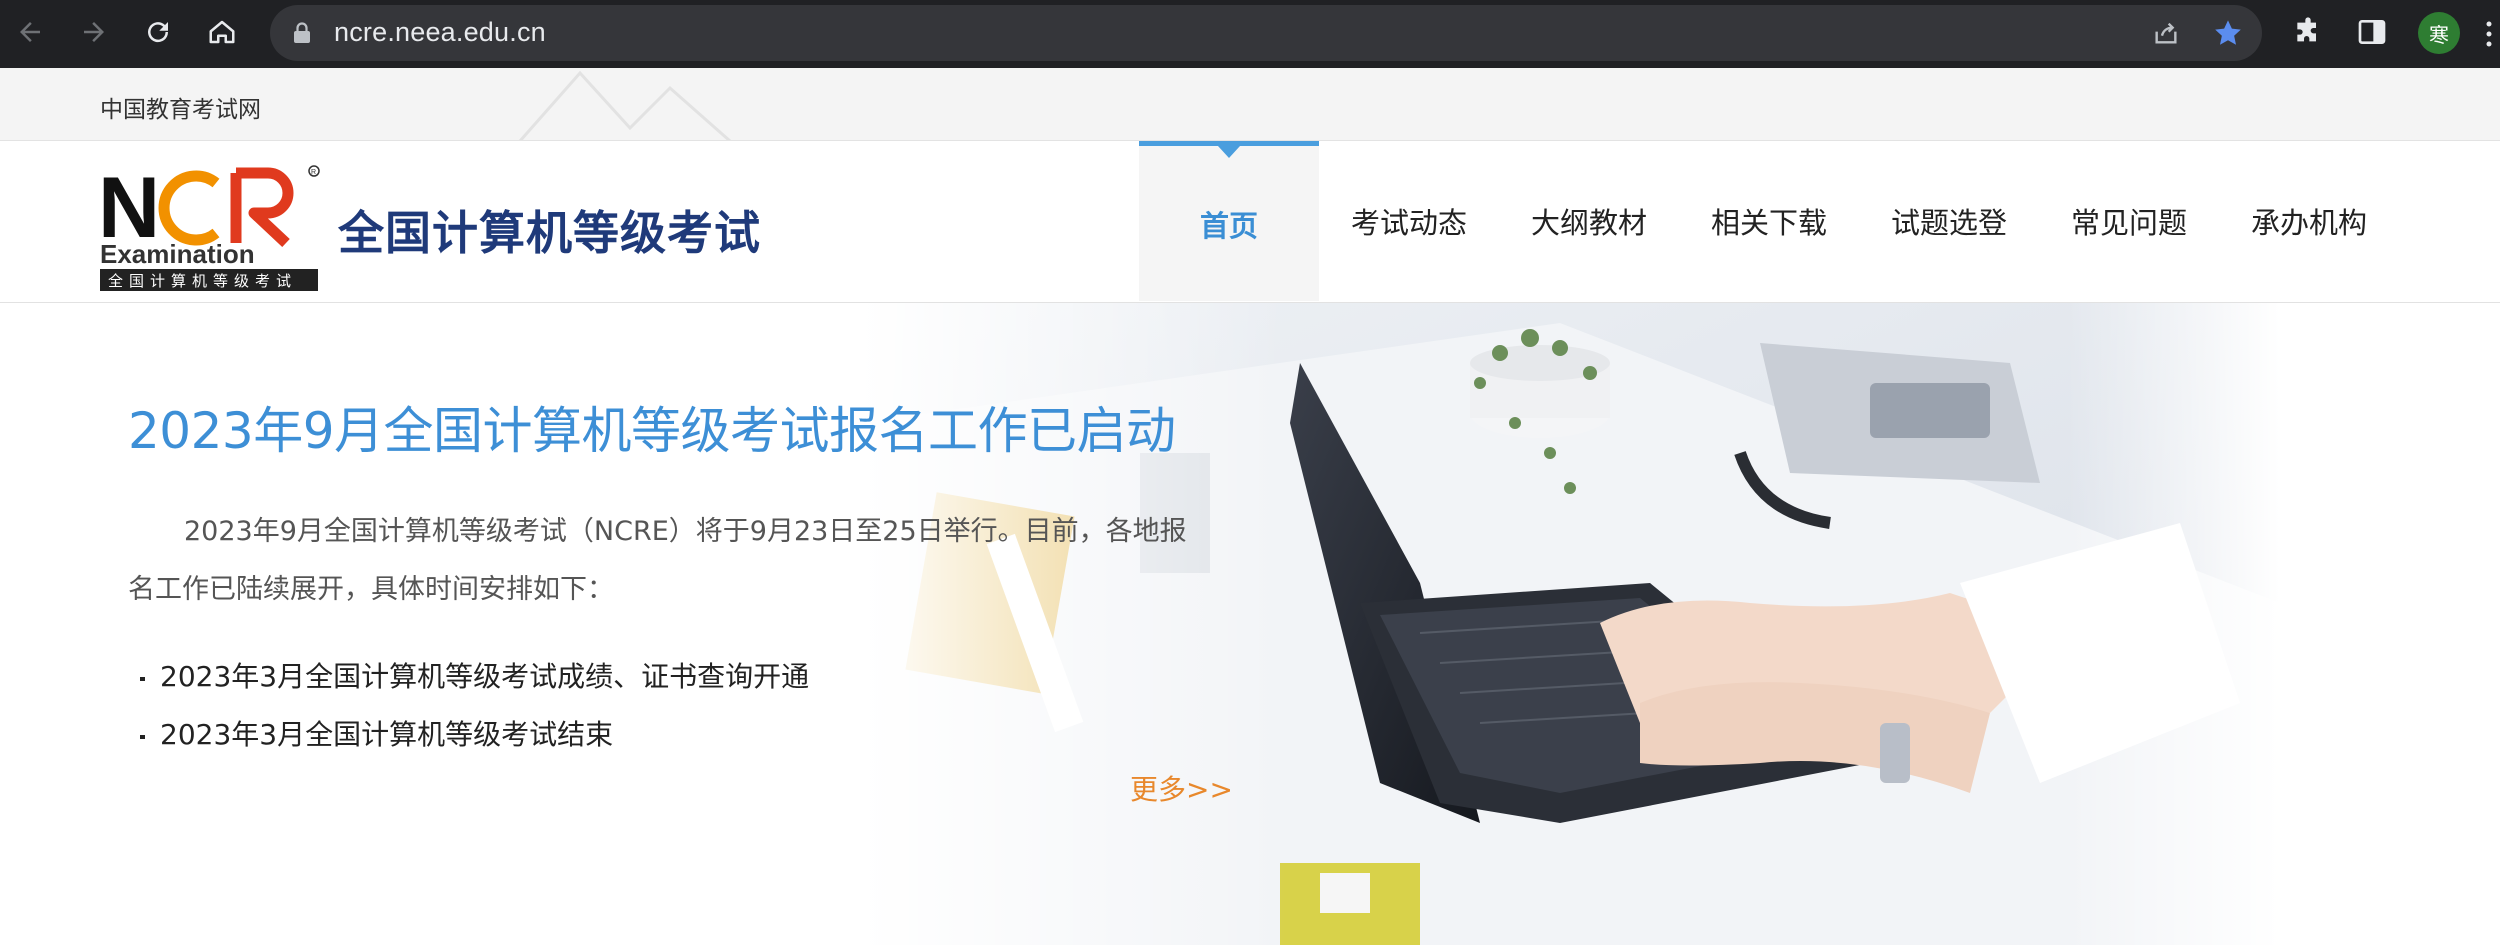  Describe the element at coordinates (158, 32) in the screenshot. I see `reload-icon` at that location.